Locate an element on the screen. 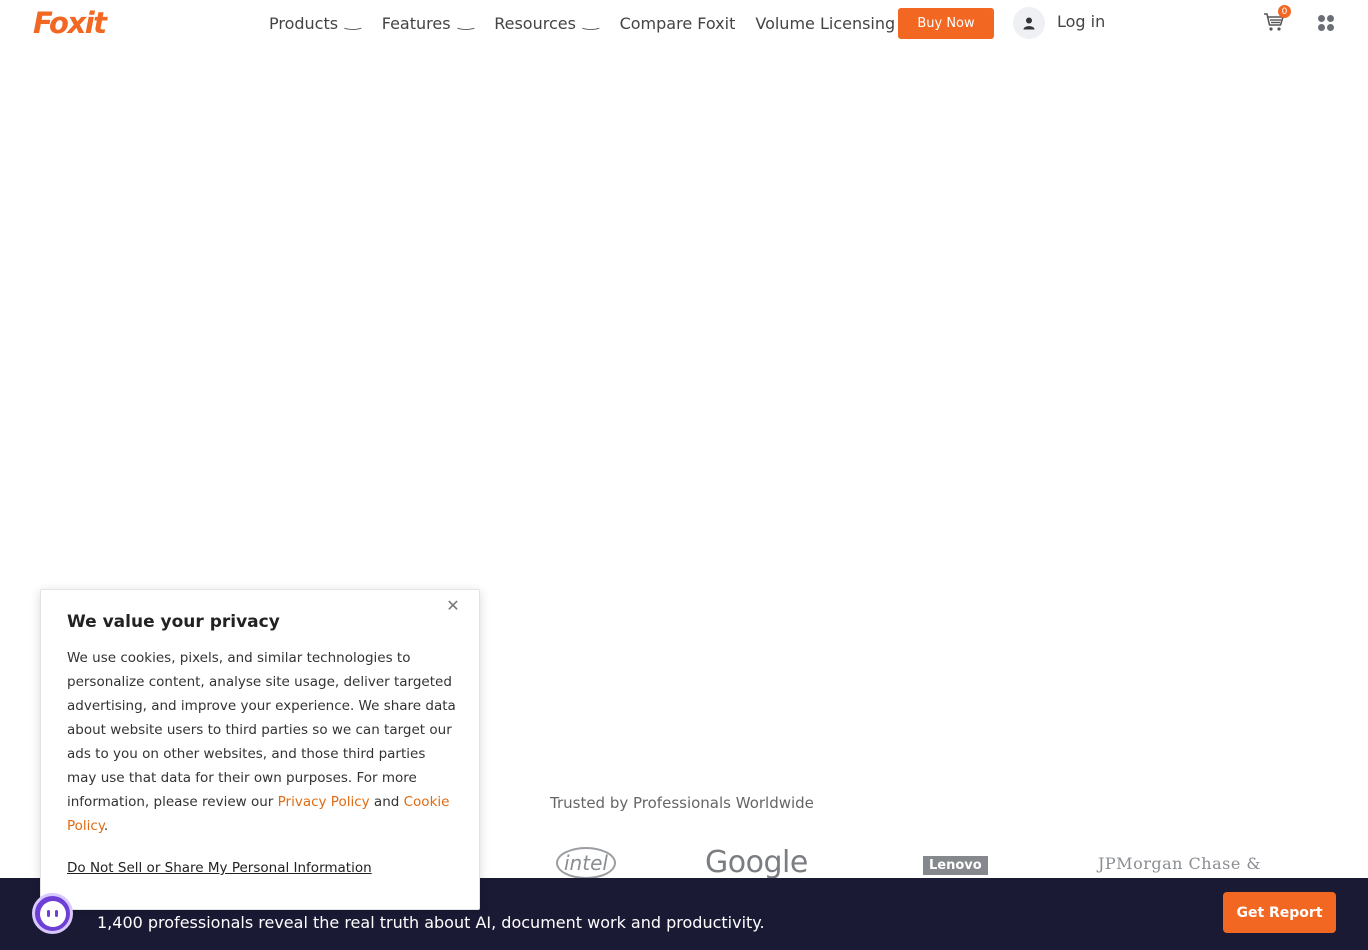 The height and width of the screenshot is (950, 1368). foxit-logo: Foxit is located at coordinates (70, 23).